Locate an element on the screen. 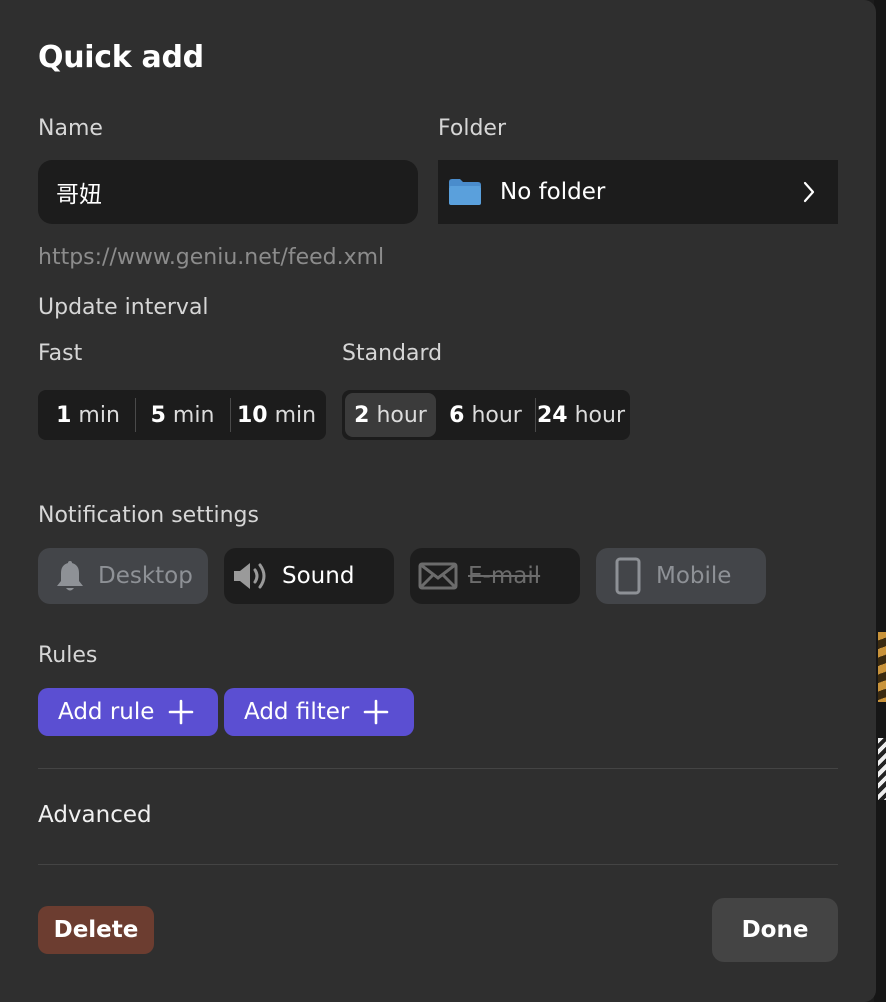  fast-label: Fast is located at coordinates (60, 353).